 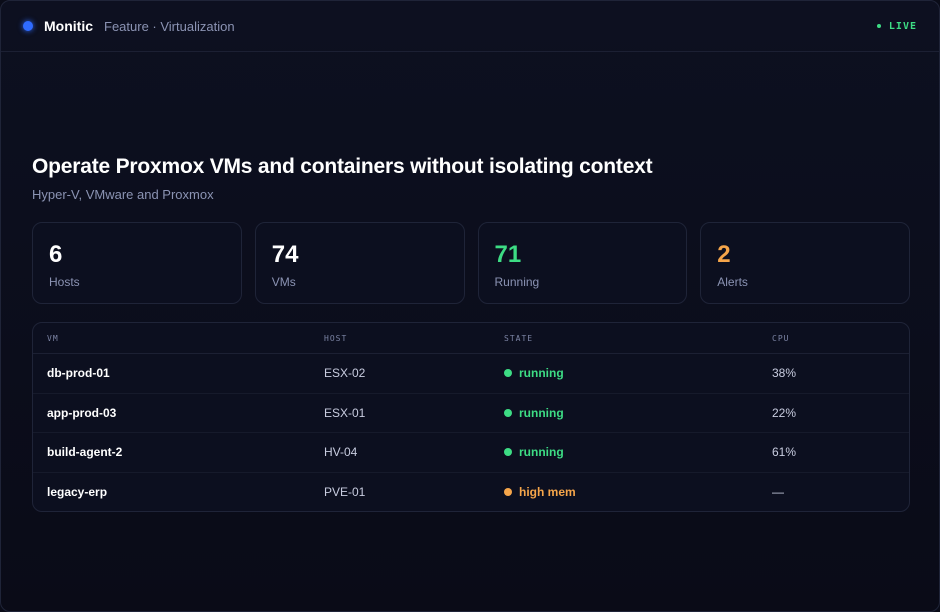 What do you see at coordinates (85, 452) in the screenshot?
I see `vm-name: build-agent-2` at bounding box center [85, 452].